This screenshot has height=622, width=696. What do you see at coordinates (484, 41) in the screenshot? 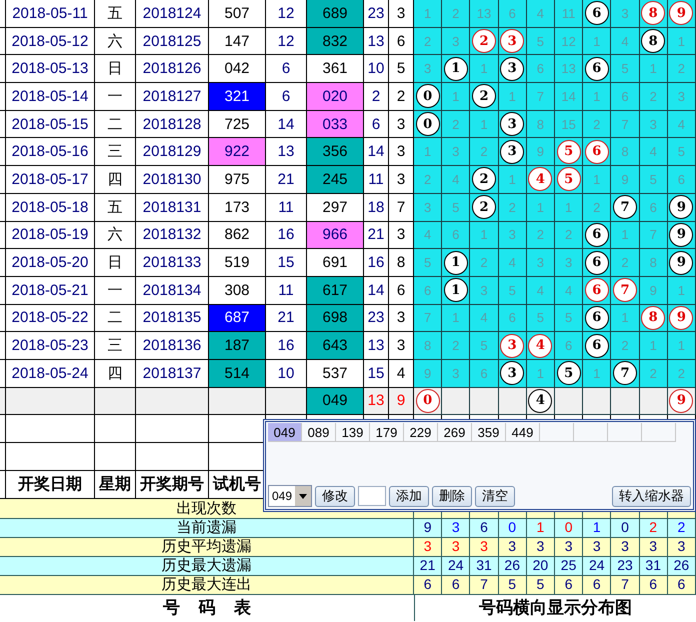
I see `number-ball: 2` at bounding box center [484, 41].